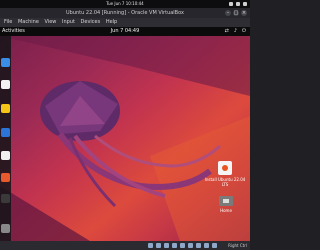  I want to click on cpu-icon, so click(214, 245).